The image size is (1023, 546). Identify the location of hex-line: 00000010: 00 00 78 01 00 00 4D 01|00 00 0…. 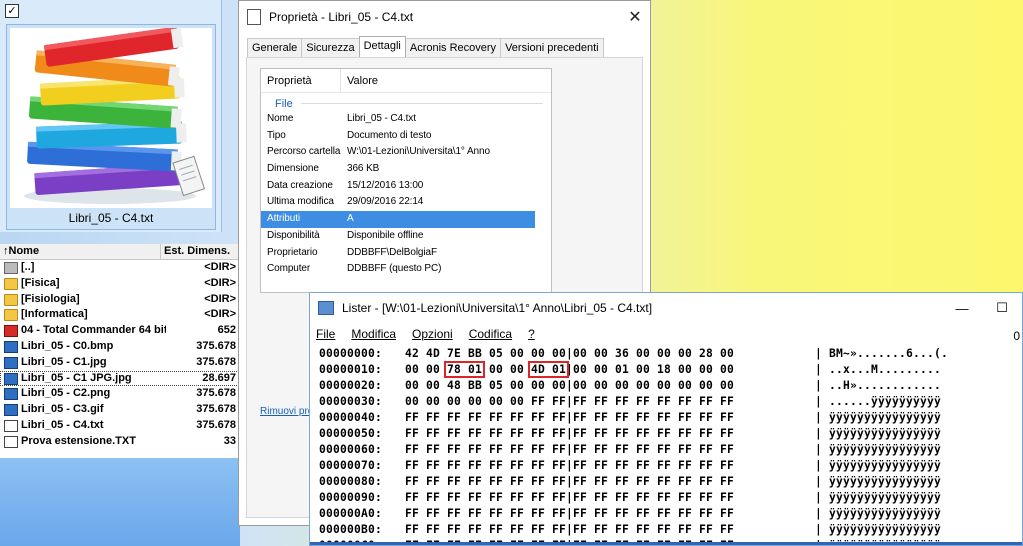
(670, 369).